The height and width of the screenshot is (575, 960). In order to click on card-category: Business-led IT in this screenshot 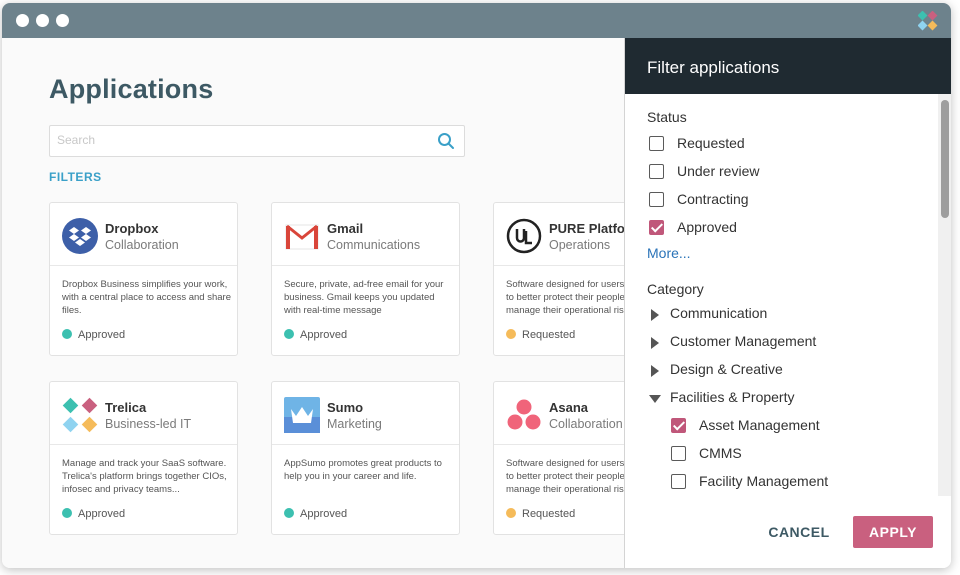, I will do `click(148, 424)`.